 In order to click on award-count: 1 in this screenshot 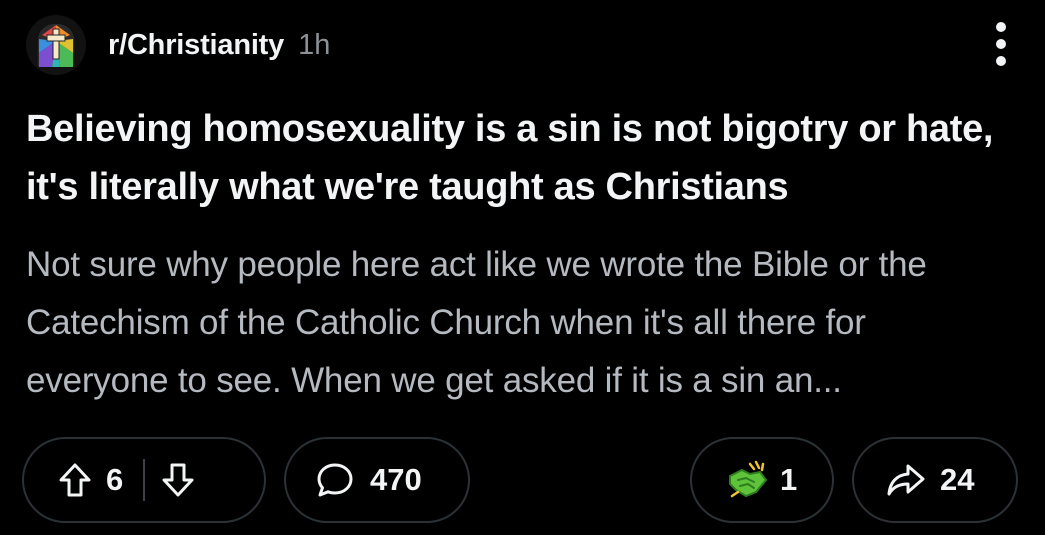, I will do `click(789, 479)`.